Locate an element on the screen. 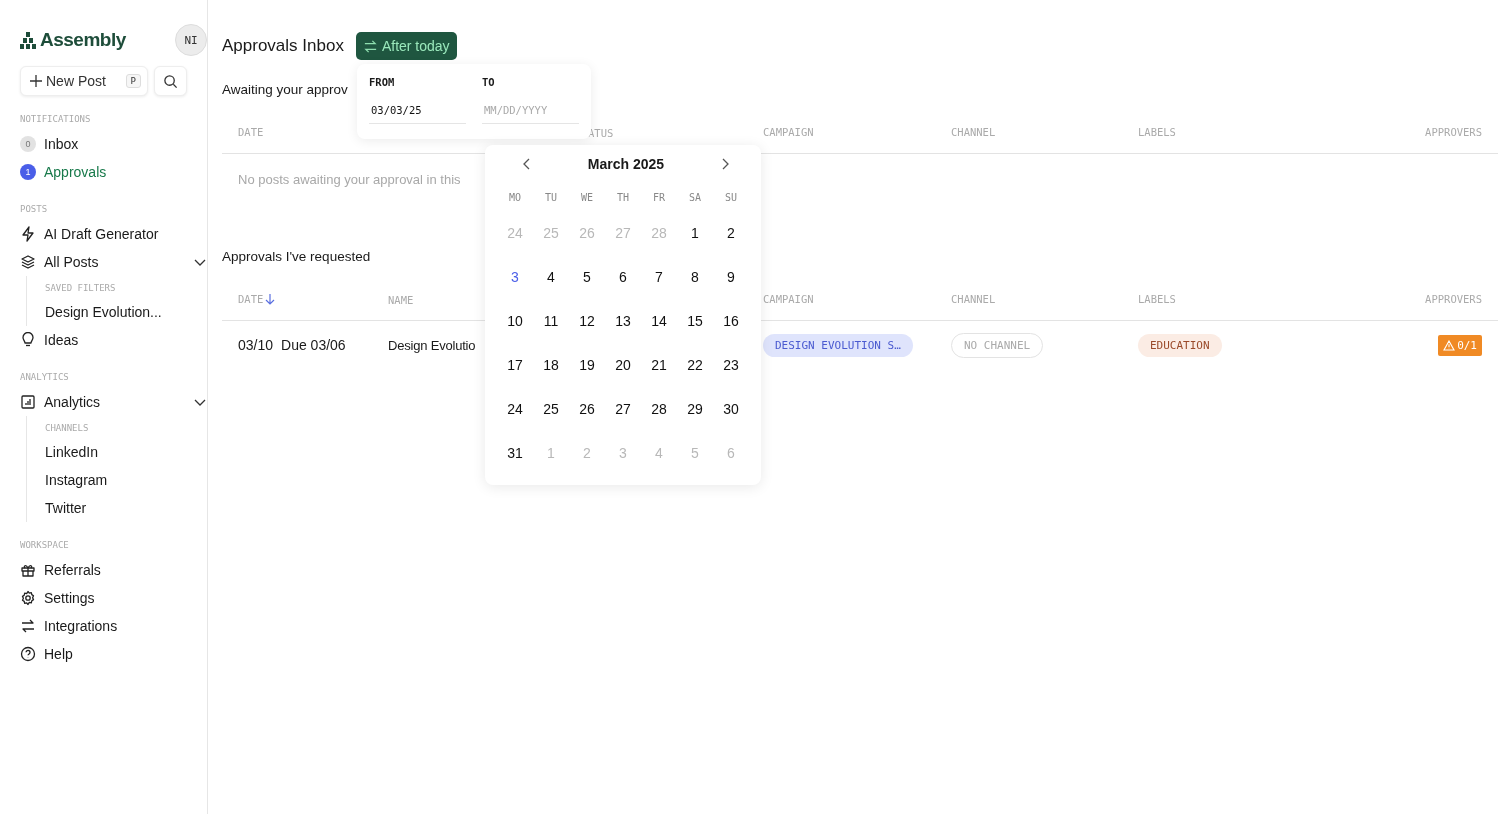 The image size is (1512, 814). due-date-text: Due 03/06 is located at coordinates (313, 345).